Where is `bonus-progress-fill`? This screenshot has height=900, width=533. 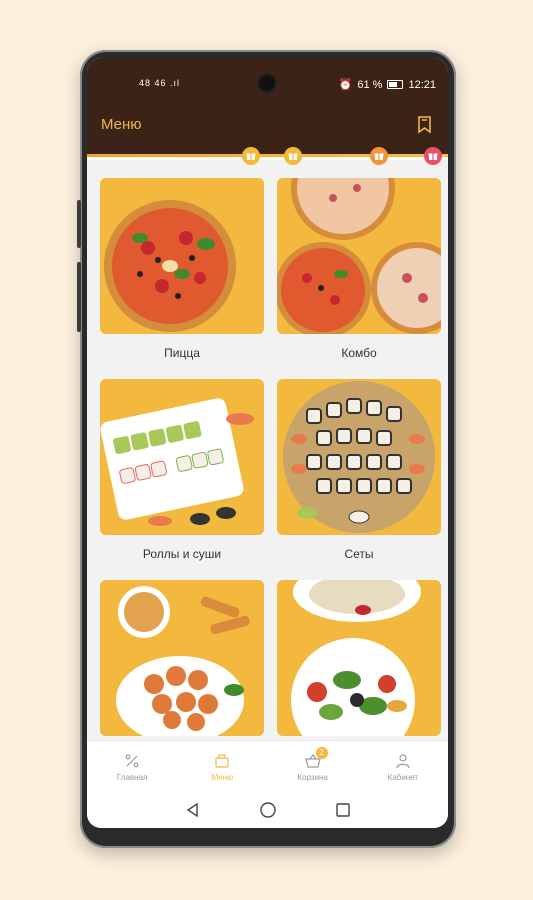 bonus-progress-fill is located at coordinates (267, 155).